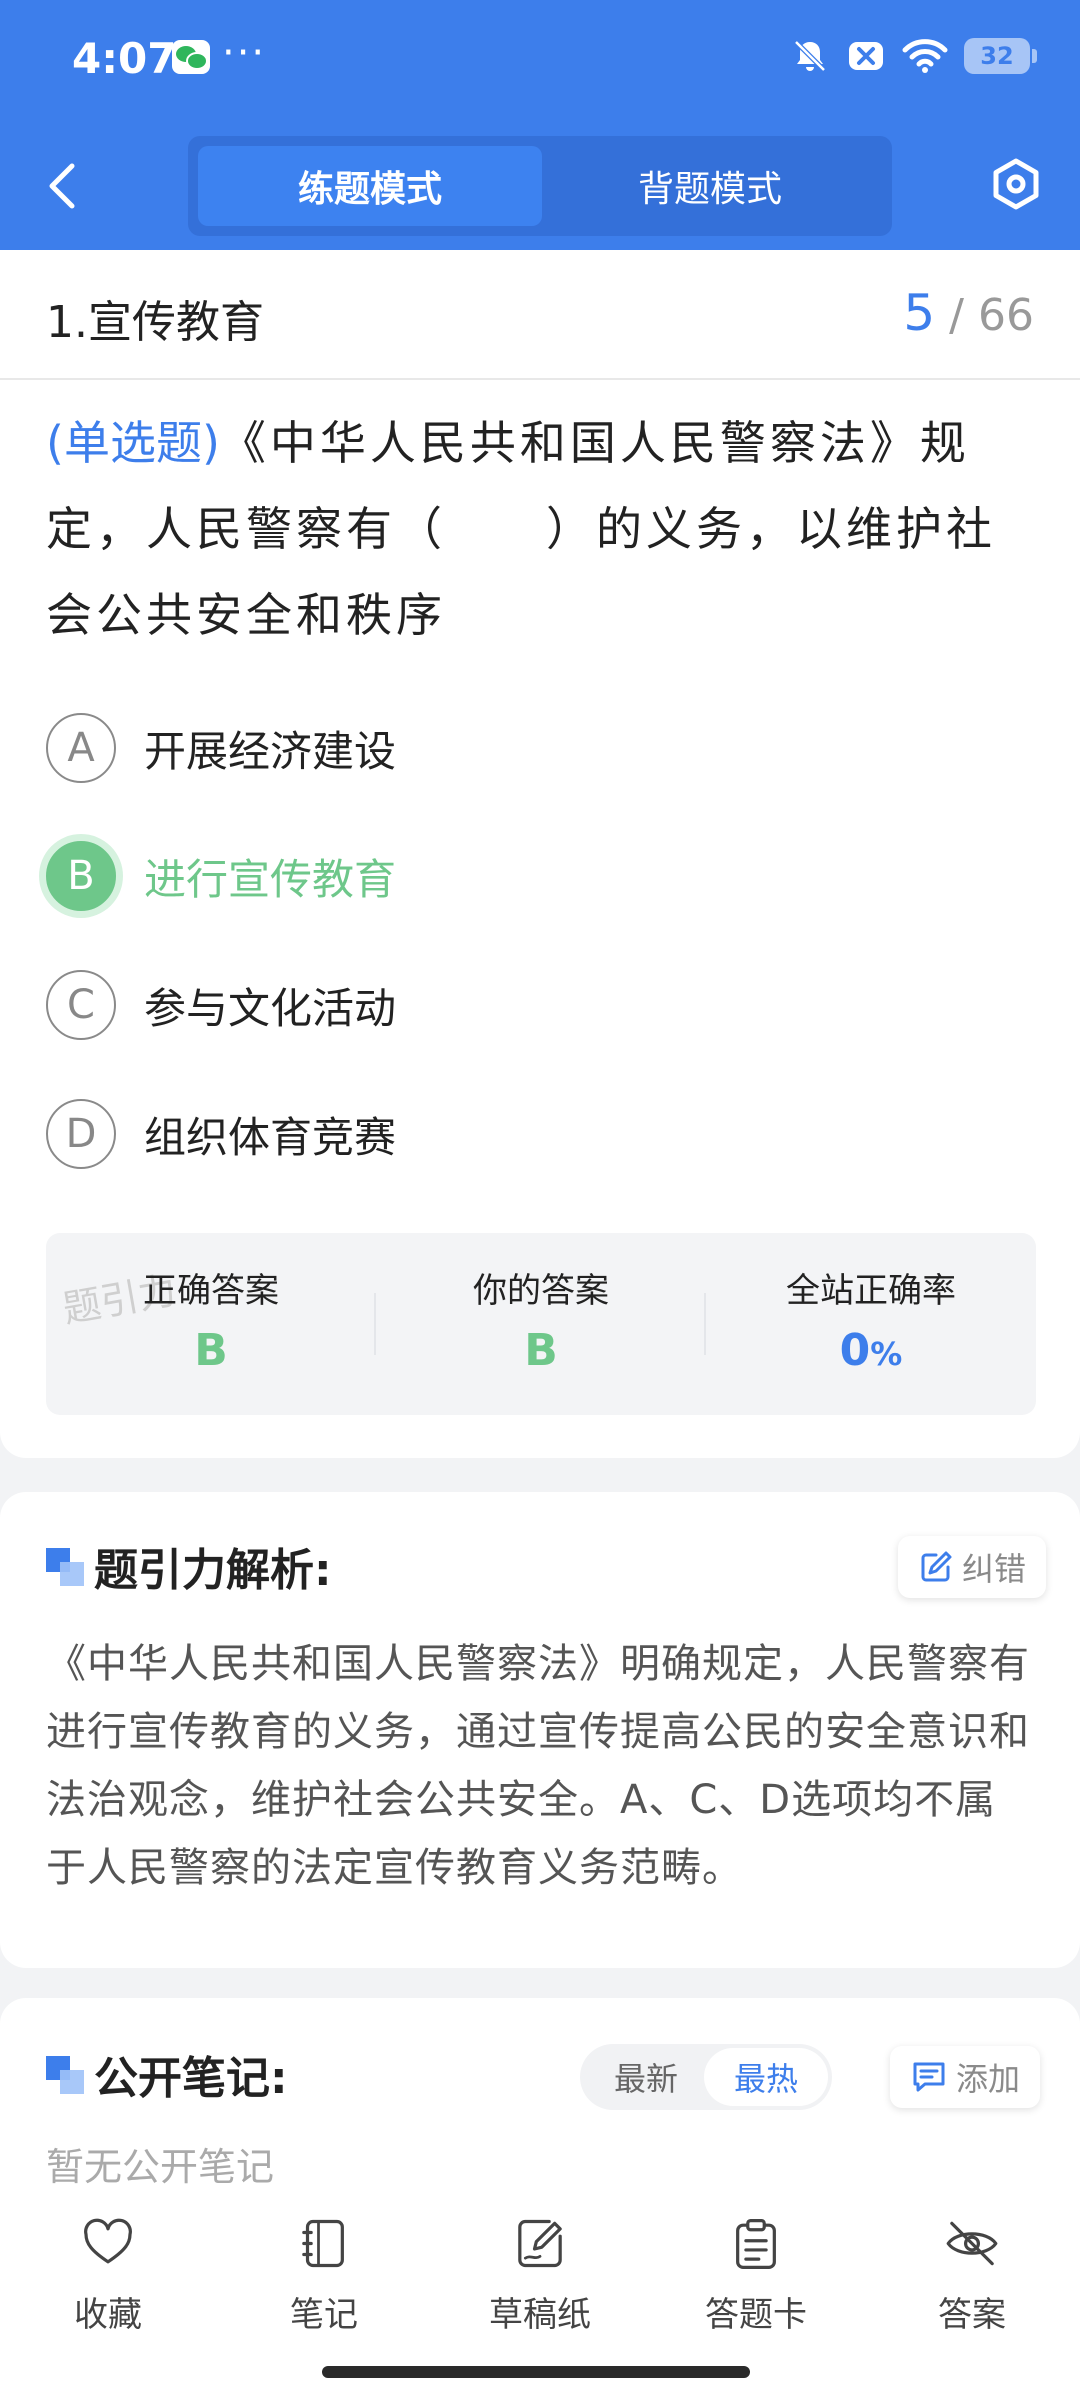 The width and height of the screenshot is (1080, 2400). I want to click on notebook-icon, so click(323, 2243).